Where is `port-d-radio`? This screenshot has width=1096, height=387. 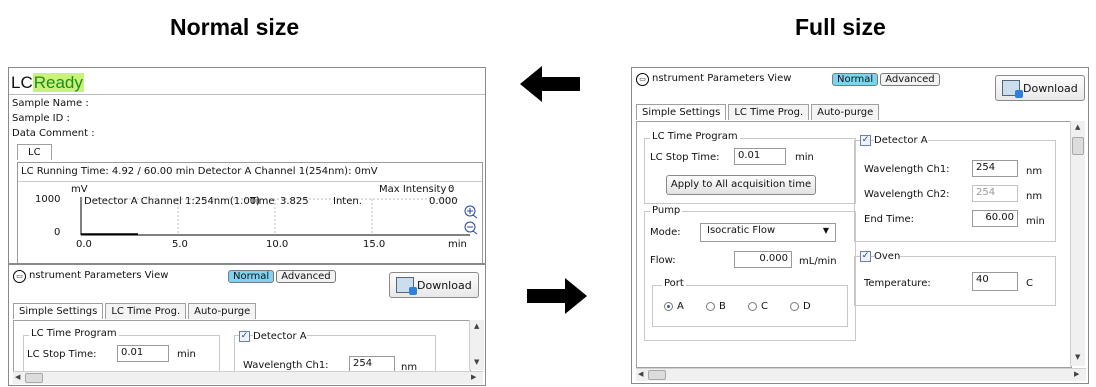
port-d-radio is located at coordinates (794, 306).